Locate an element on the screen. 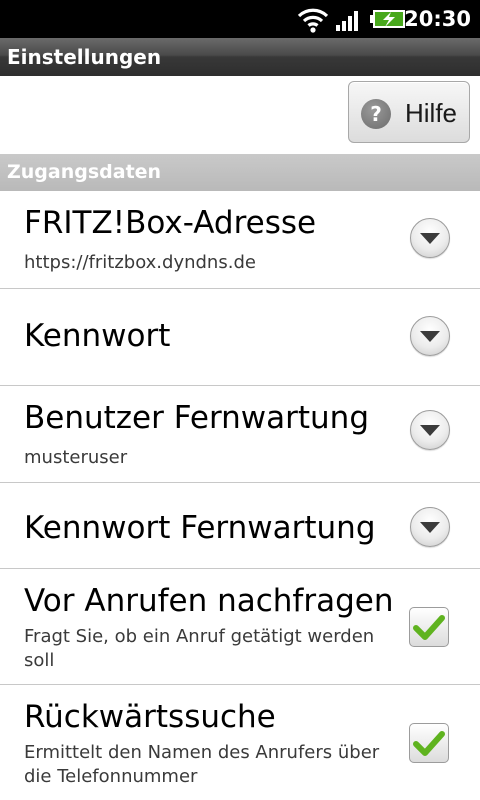 The image size is (480, 800). section-header: Zugangsdaten is located at coordinates (240, 172).